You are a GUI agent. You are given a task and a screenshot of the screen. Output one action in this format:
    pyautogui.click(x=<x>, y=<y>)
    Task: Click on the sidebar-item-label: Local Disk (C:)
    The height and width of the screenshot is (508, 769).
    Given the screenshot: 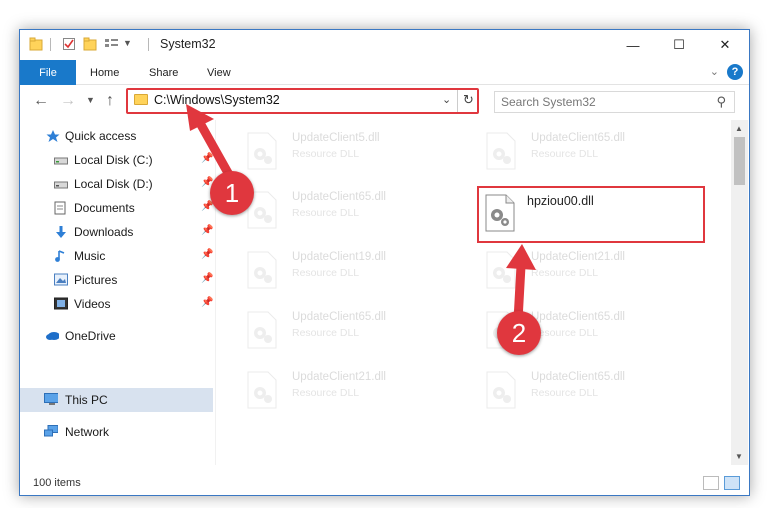 What is the action you would take?
    pyautogui.click(x=113, y=160)
    